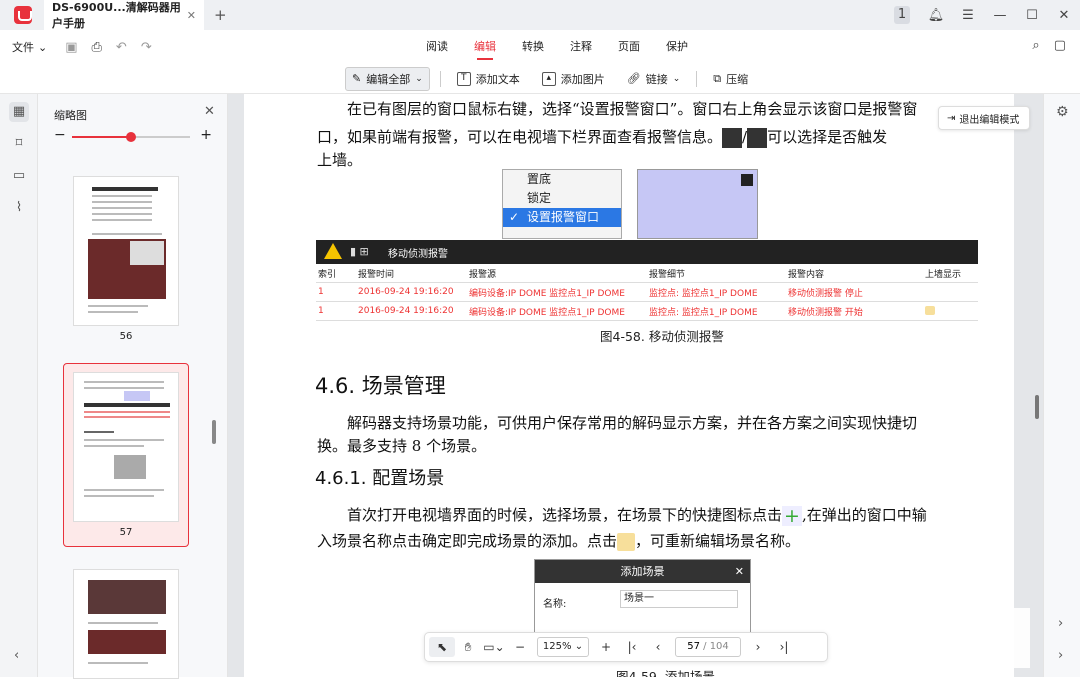 The image size is (1080, 679). Describe the element at coordinates (581, 47) in the screenshot. I see `tab-annotate: 注释` at that location.